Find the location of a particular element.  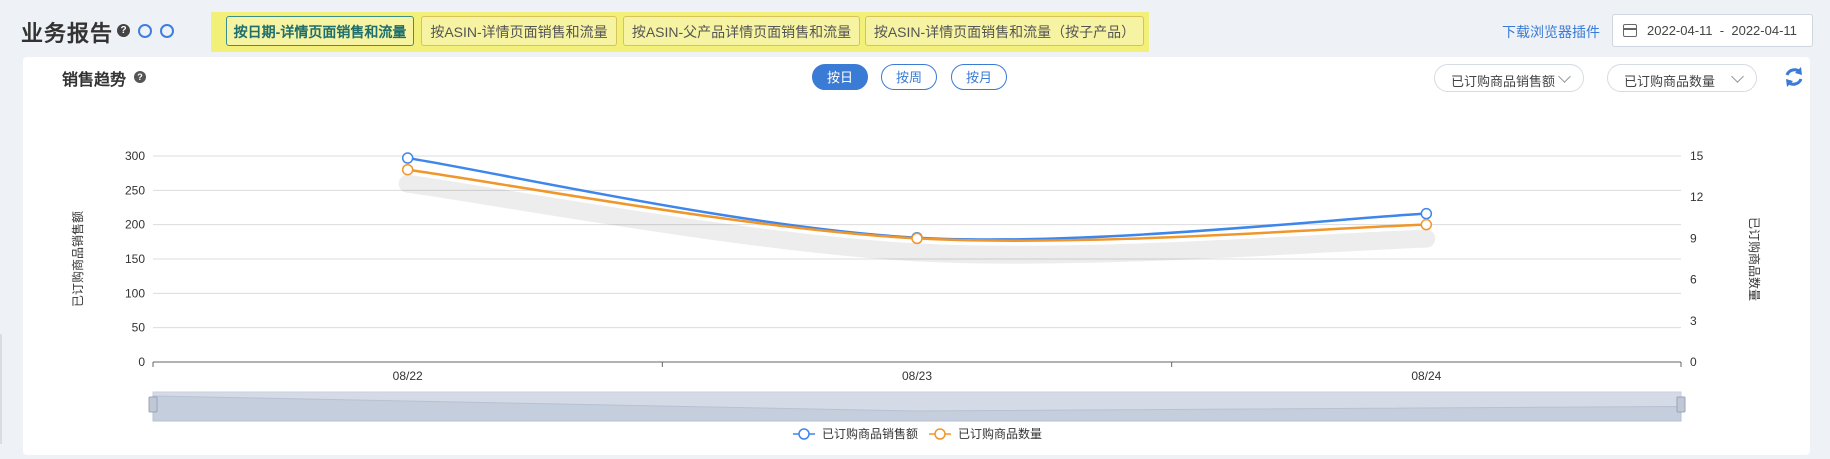

x-tick-label: 08/24 is located at coordinates (1426, 376).